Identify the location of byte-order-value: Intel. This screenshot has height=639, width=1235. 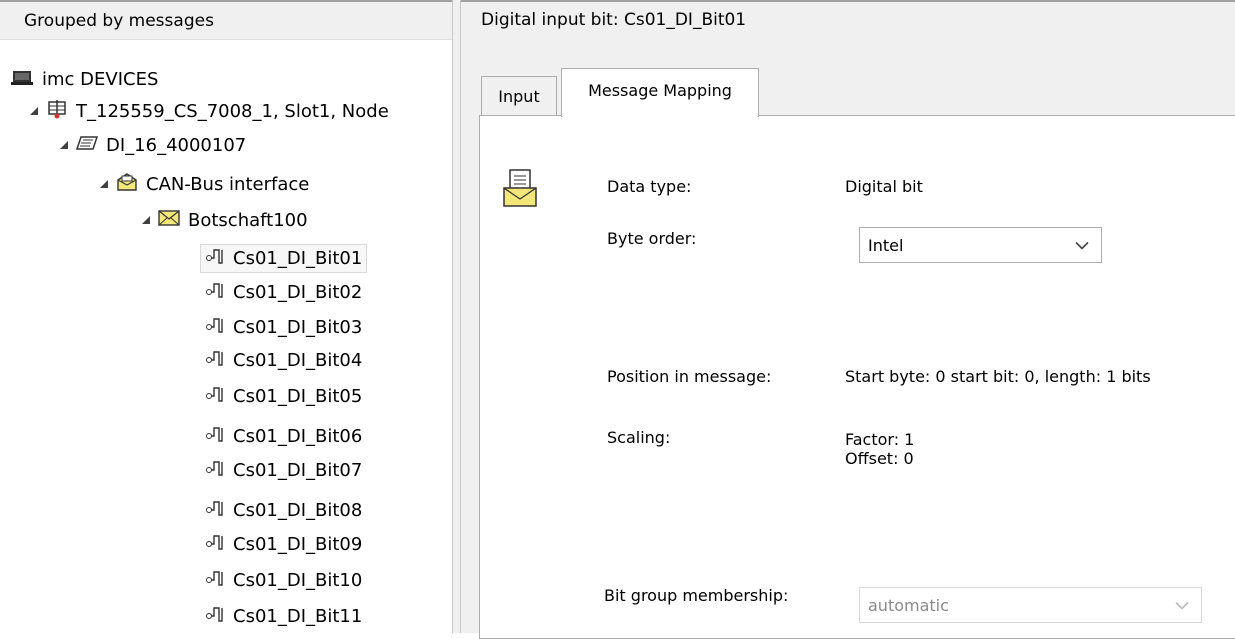
(886, 245).